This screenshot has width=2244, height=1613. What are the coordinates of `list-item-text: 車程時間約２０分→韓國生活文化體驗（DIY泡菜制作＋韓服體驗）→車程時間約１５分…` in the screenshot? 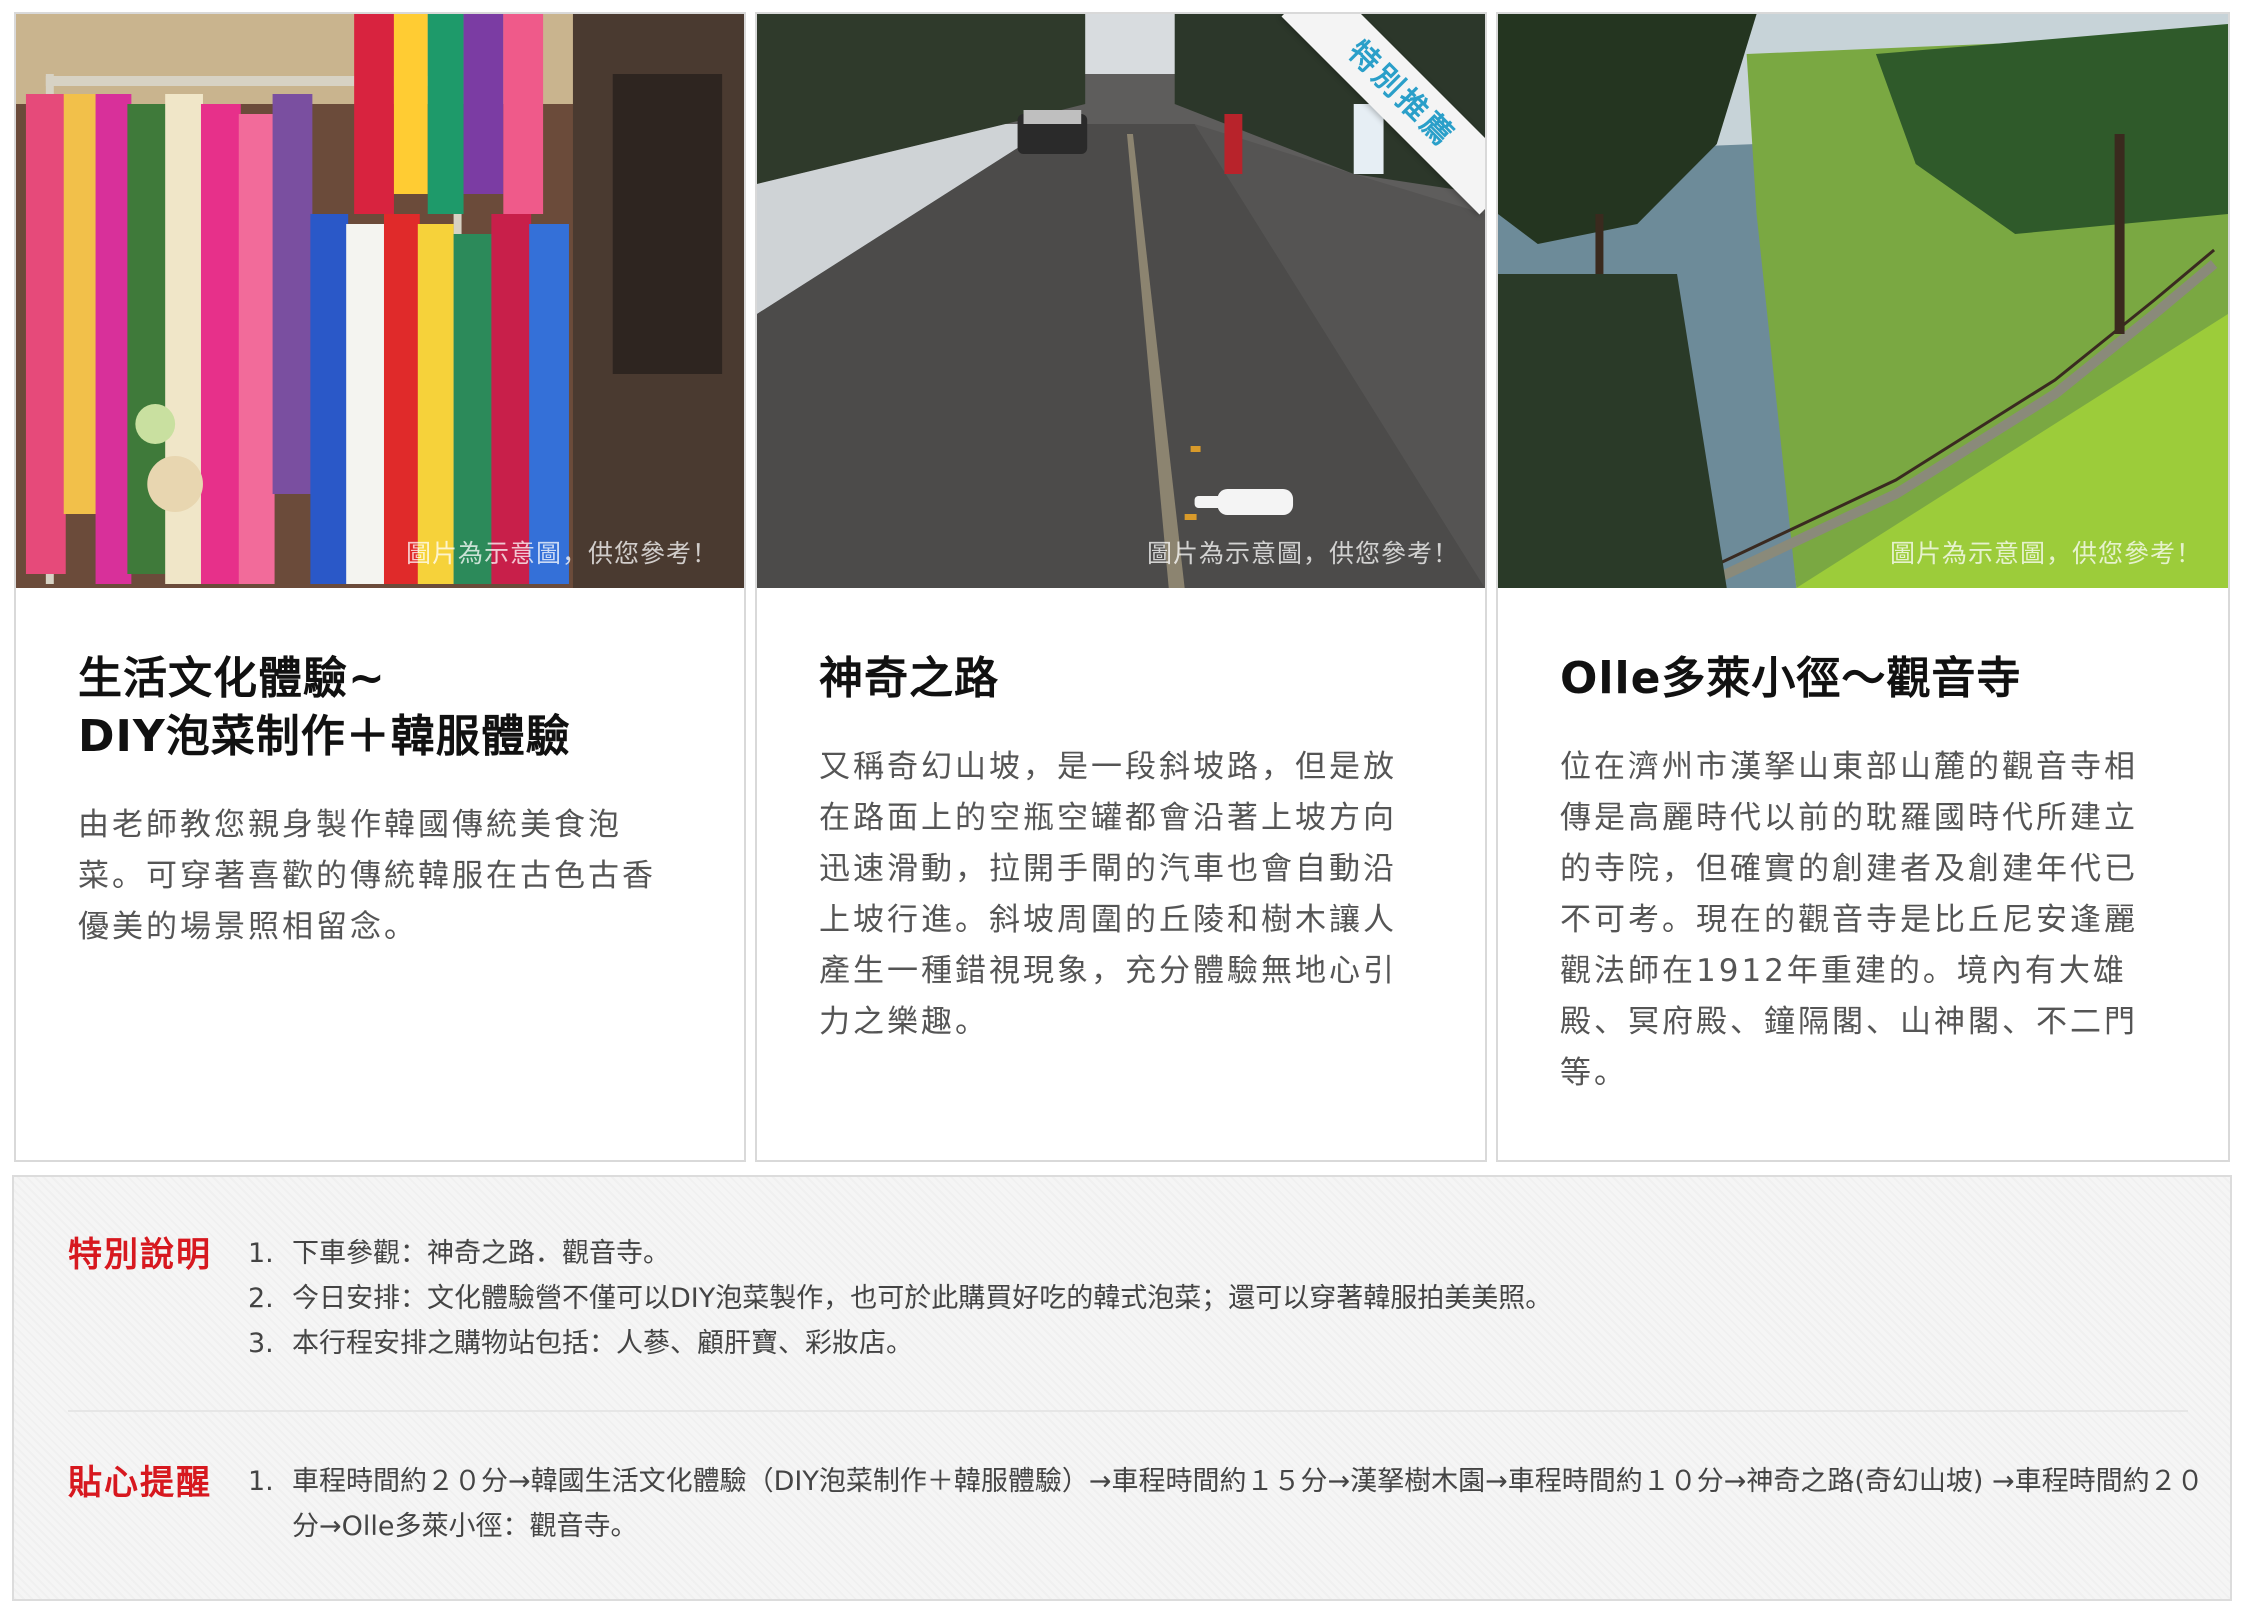 It's located at (1248, 1504).